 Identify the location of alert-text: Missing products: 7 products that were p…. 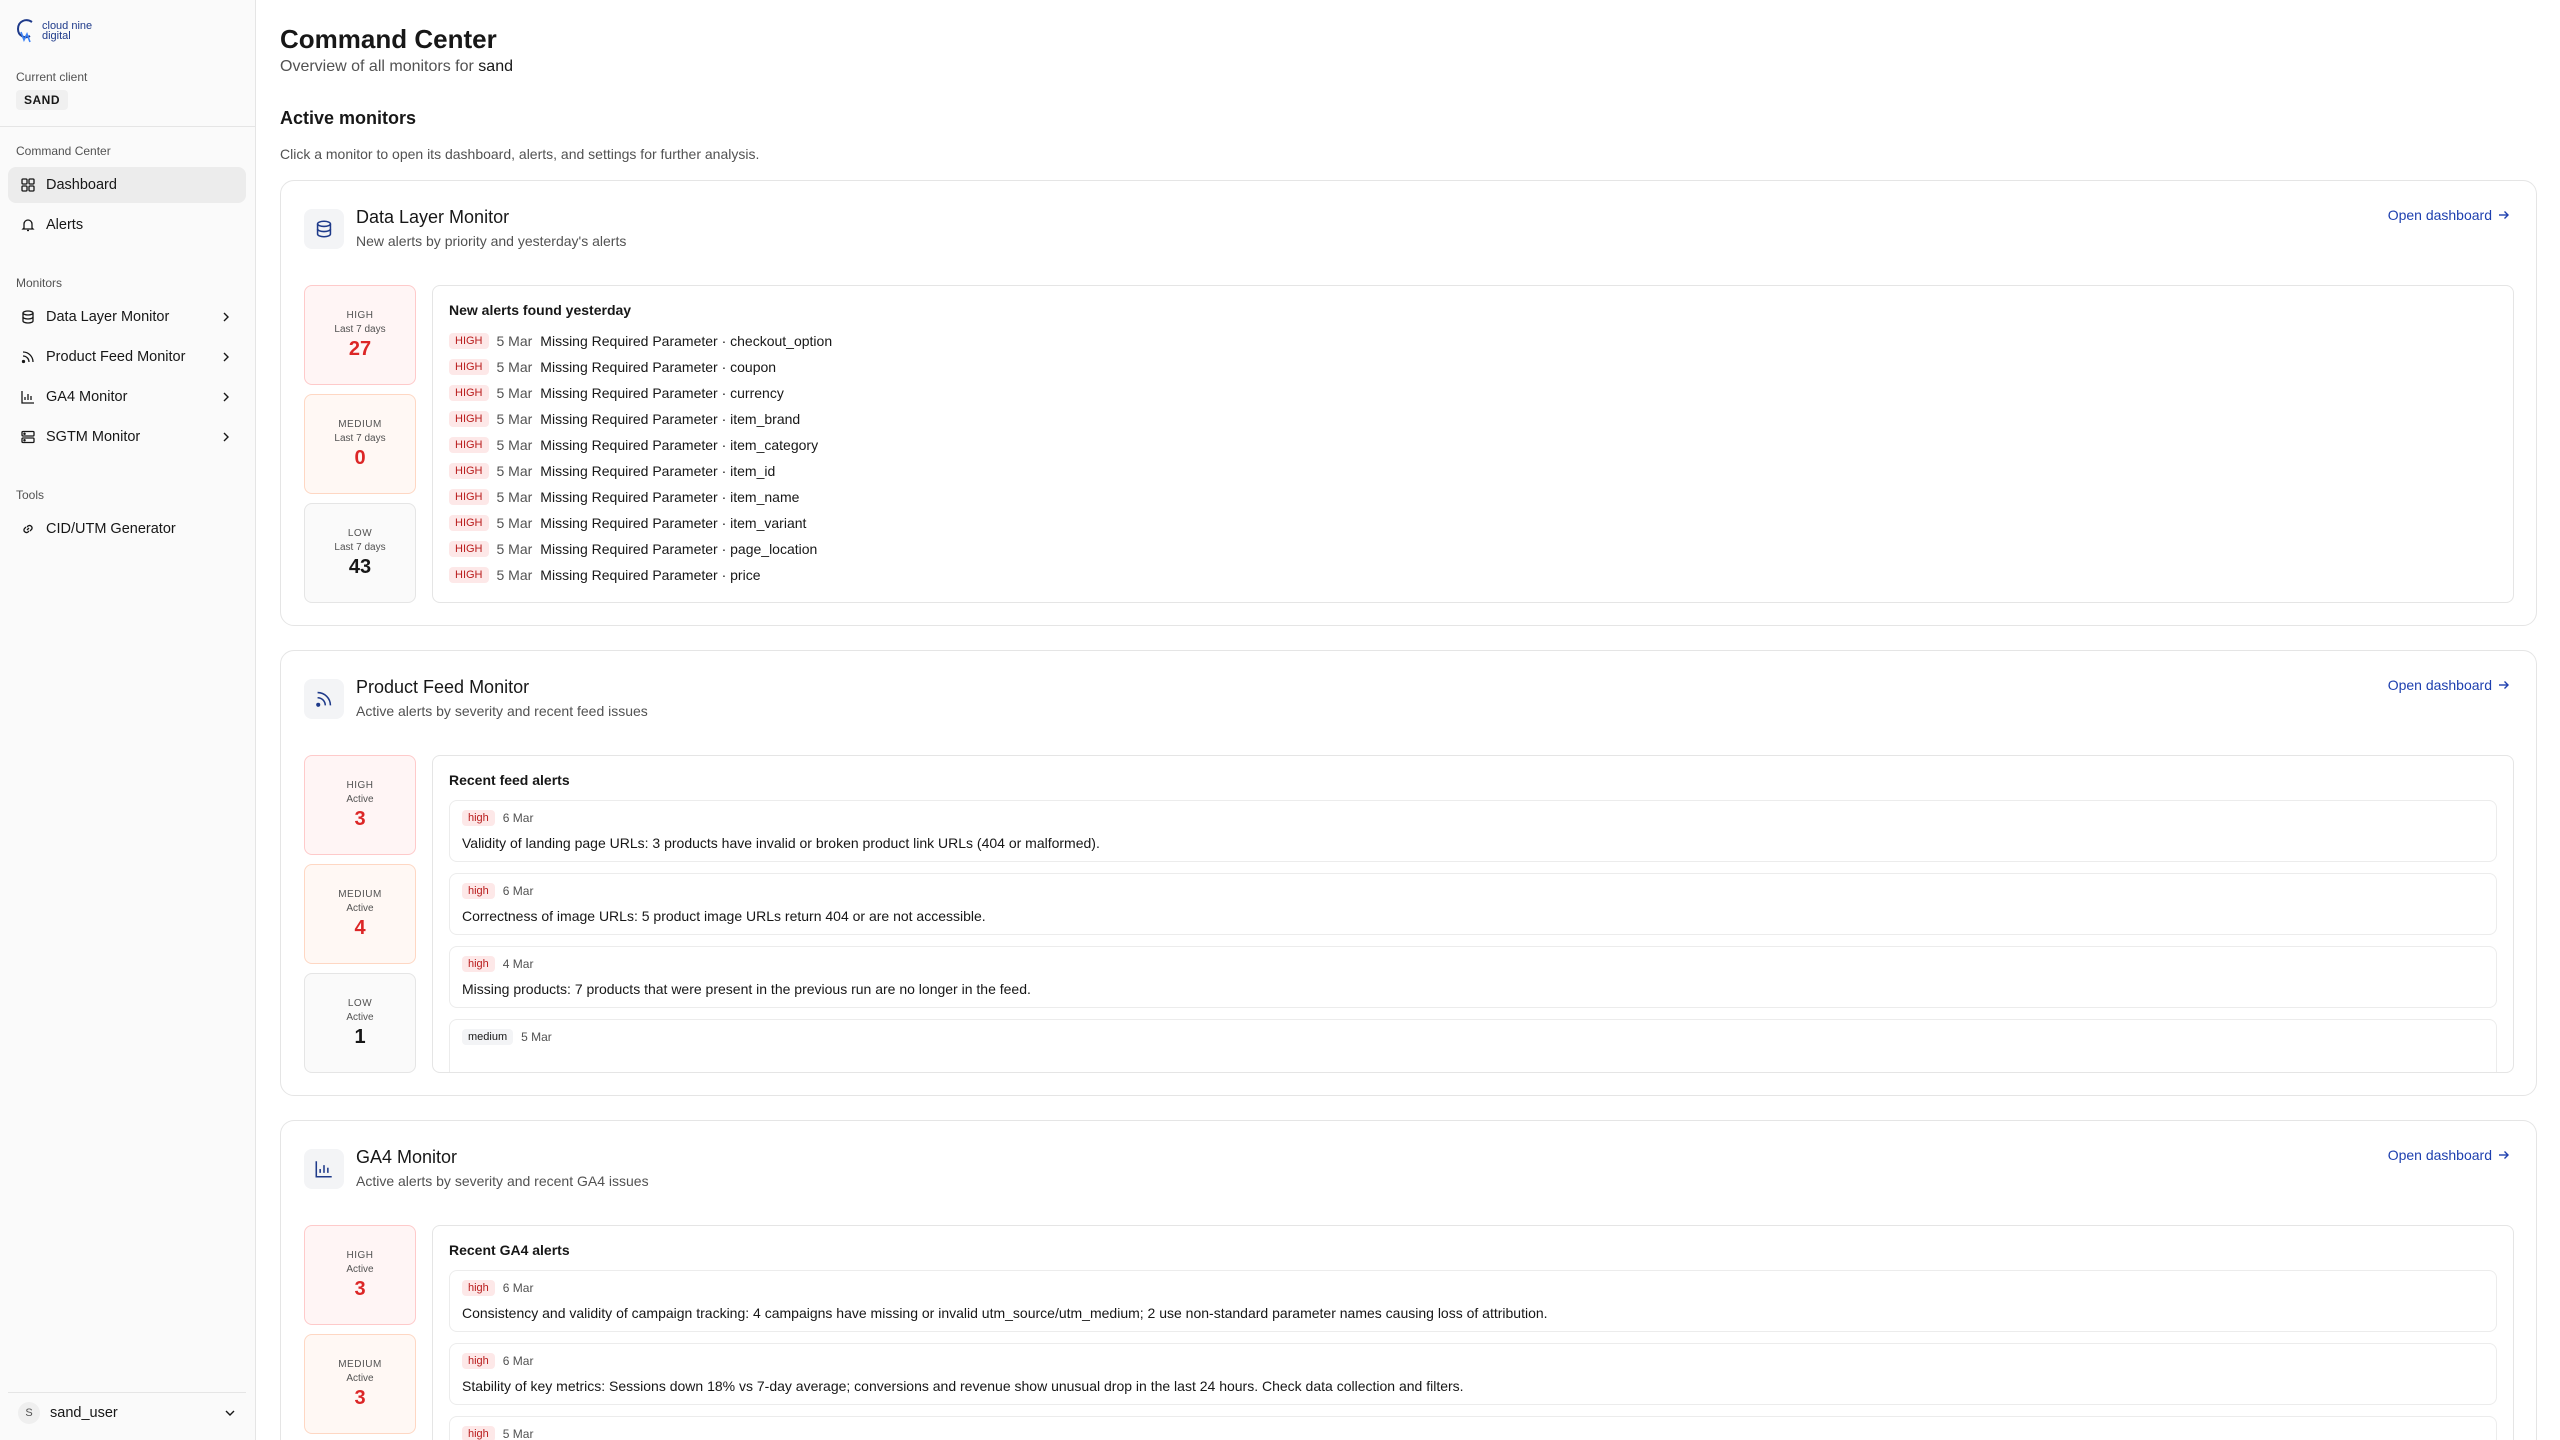
(746, 989).